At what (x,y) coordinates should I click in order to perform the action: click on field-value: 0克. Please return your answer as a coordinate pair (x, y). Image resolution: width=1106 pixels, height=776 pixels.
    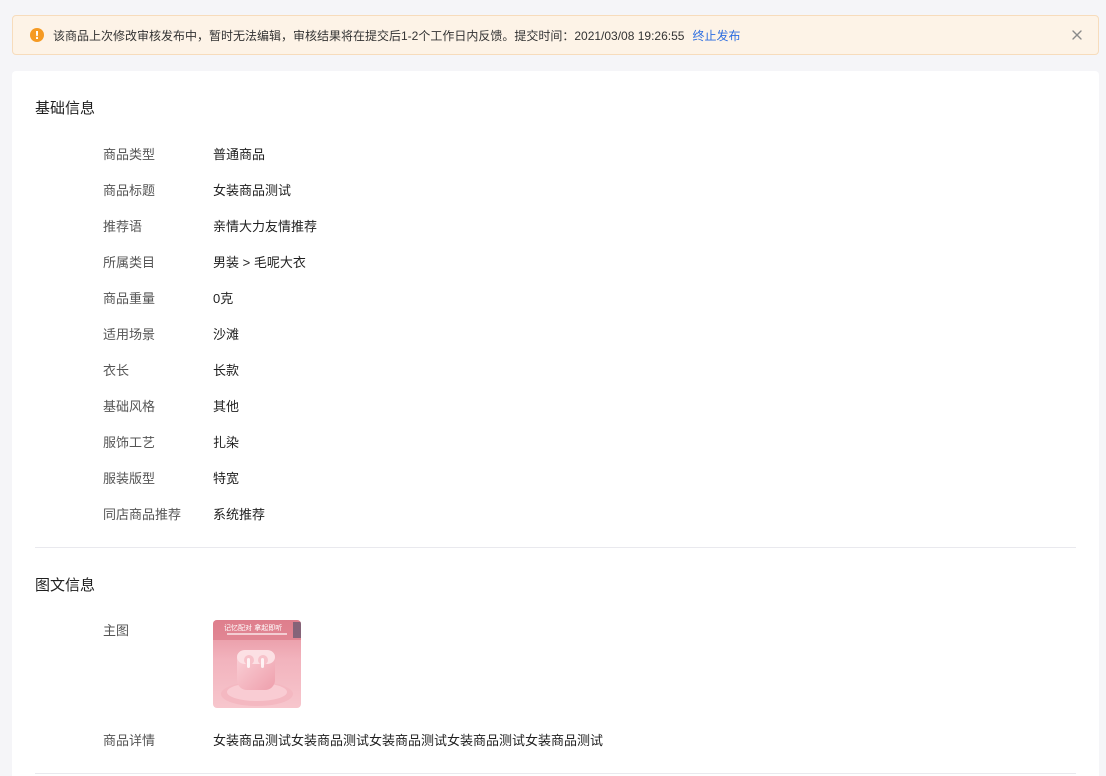
    Looking at the image, I should click on (223, 298).